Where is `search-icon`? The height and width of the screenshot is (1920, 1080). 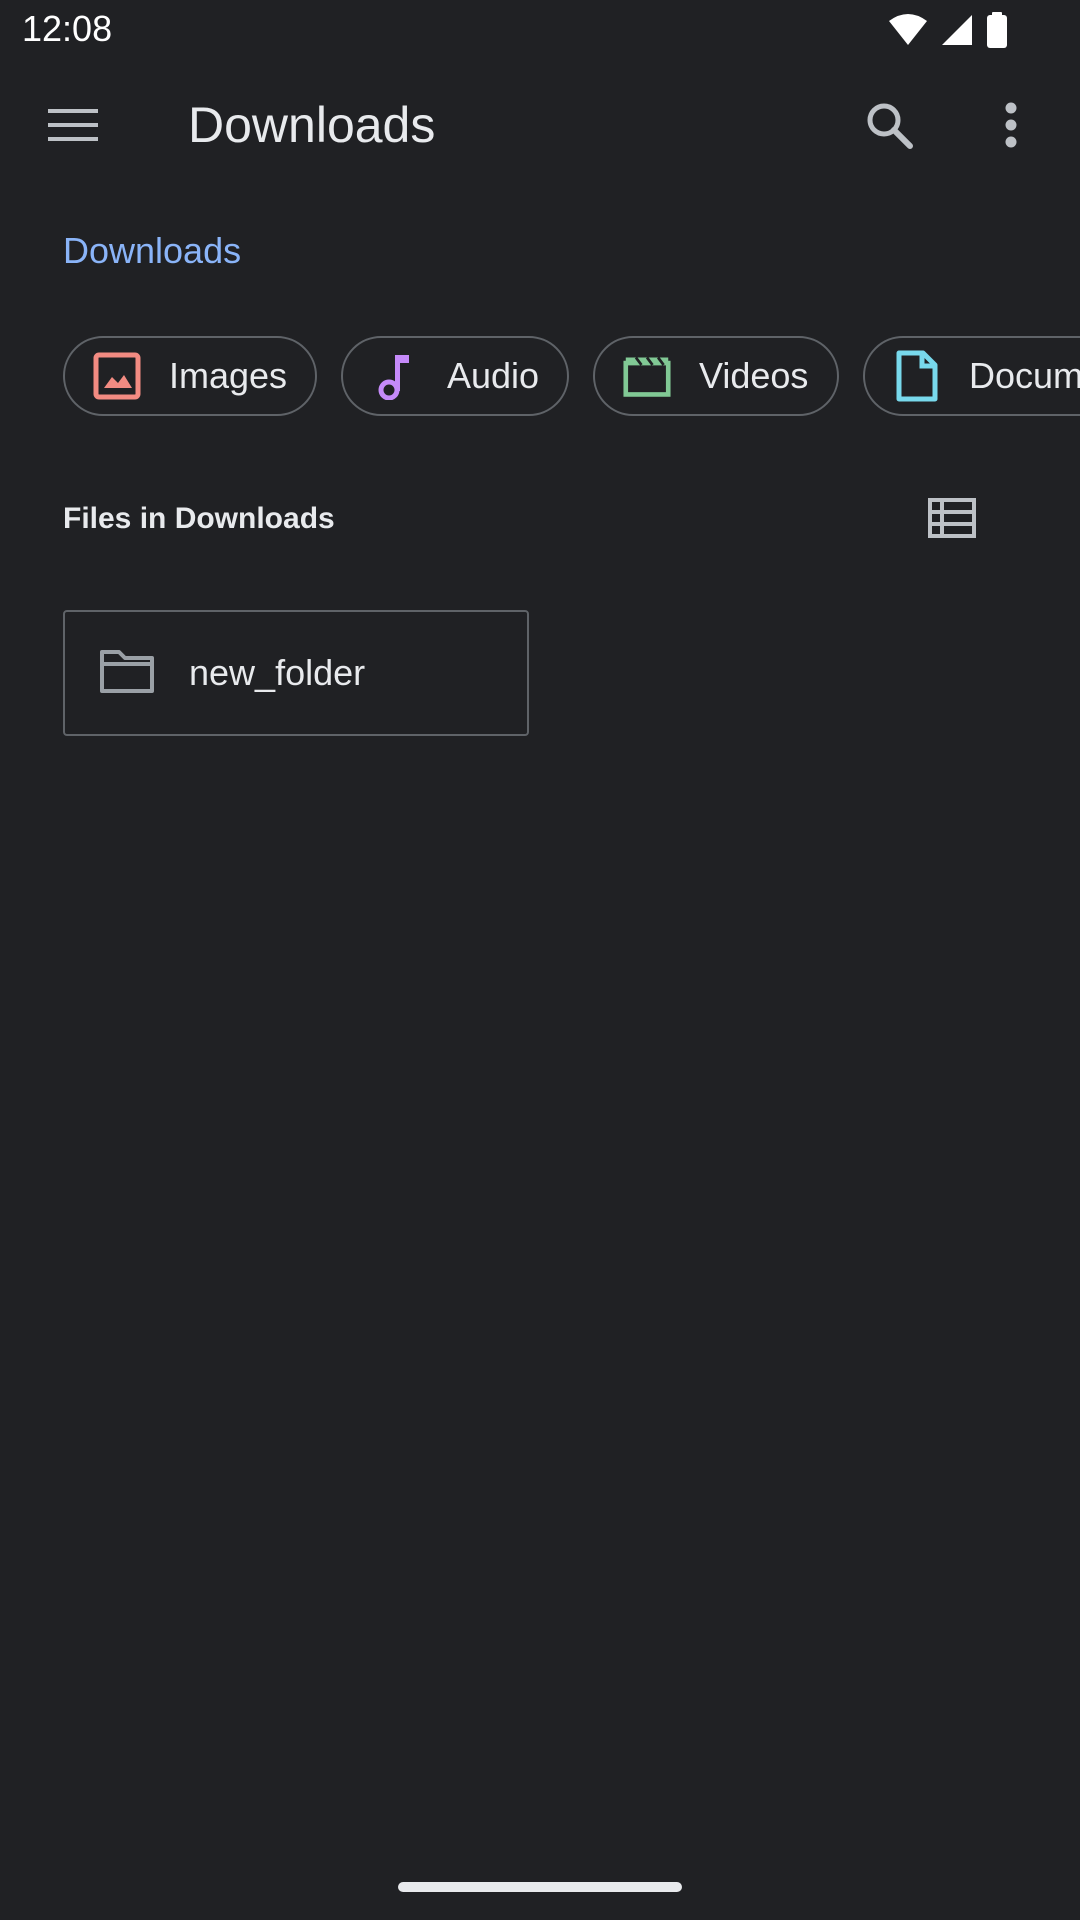 search-icon is located at coordinates (889, 127).